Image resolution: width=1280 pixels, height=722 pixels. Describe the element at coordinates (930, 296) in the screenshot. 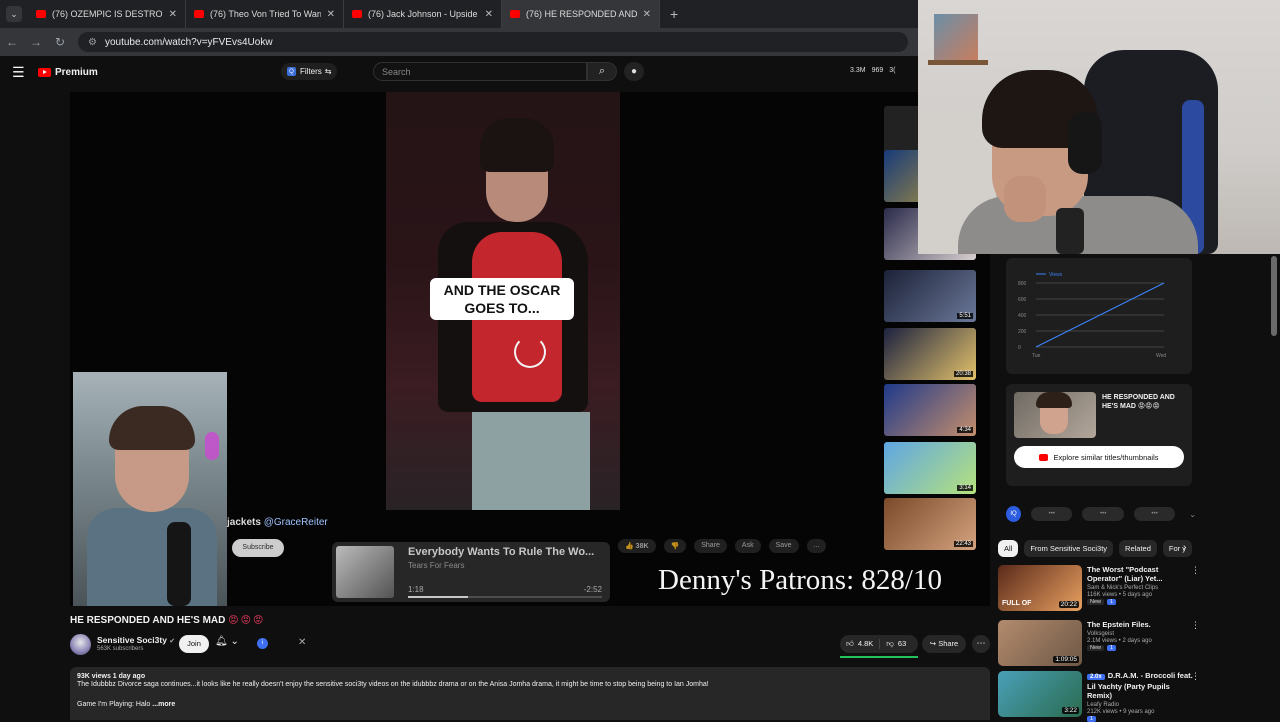

I see `rec-thumb: 5:51` at that location.